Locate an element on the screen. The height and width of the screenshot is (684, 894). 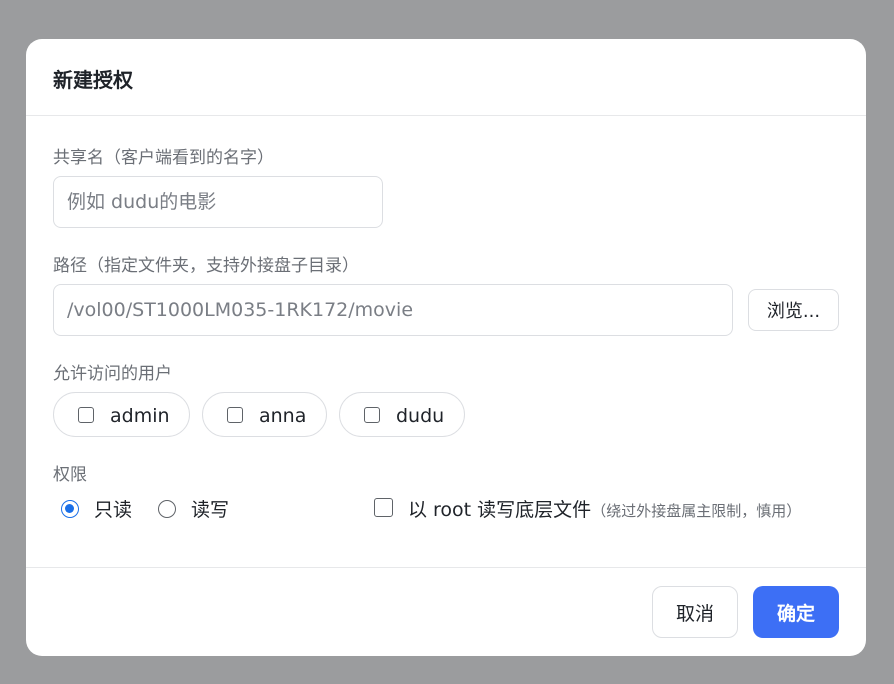
users-label: 允许访问的用户 is located at coordinates (112, 374).